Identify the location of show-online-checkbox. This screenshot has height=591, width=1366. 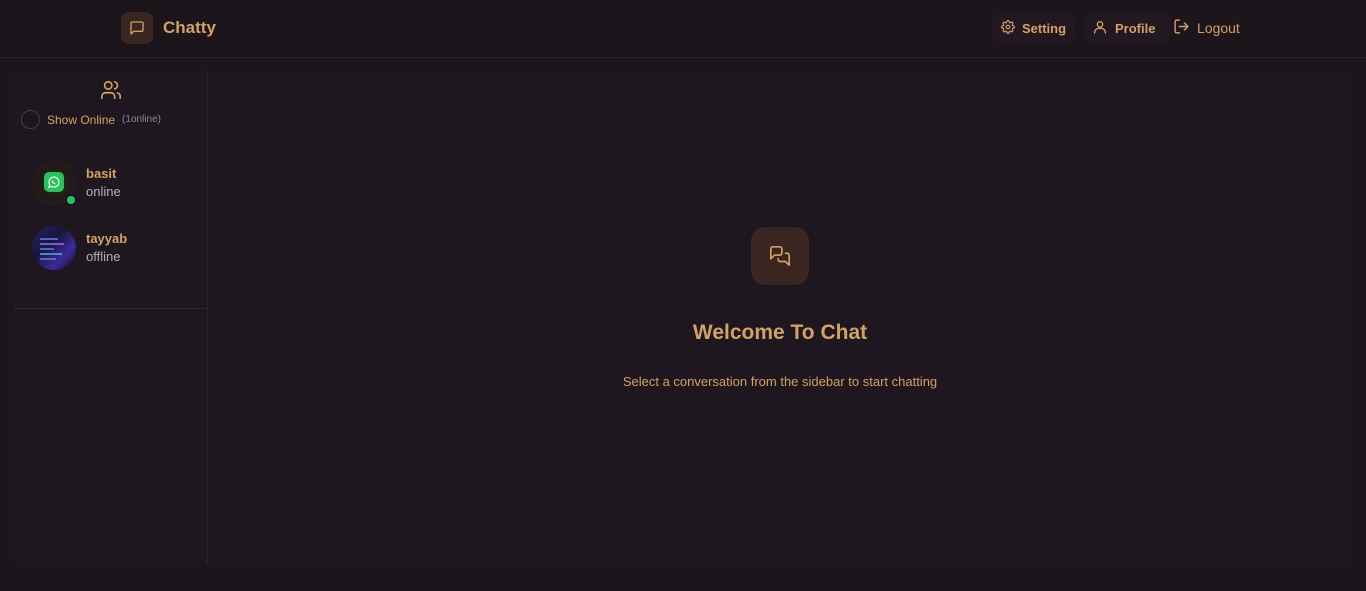
(30, 119).